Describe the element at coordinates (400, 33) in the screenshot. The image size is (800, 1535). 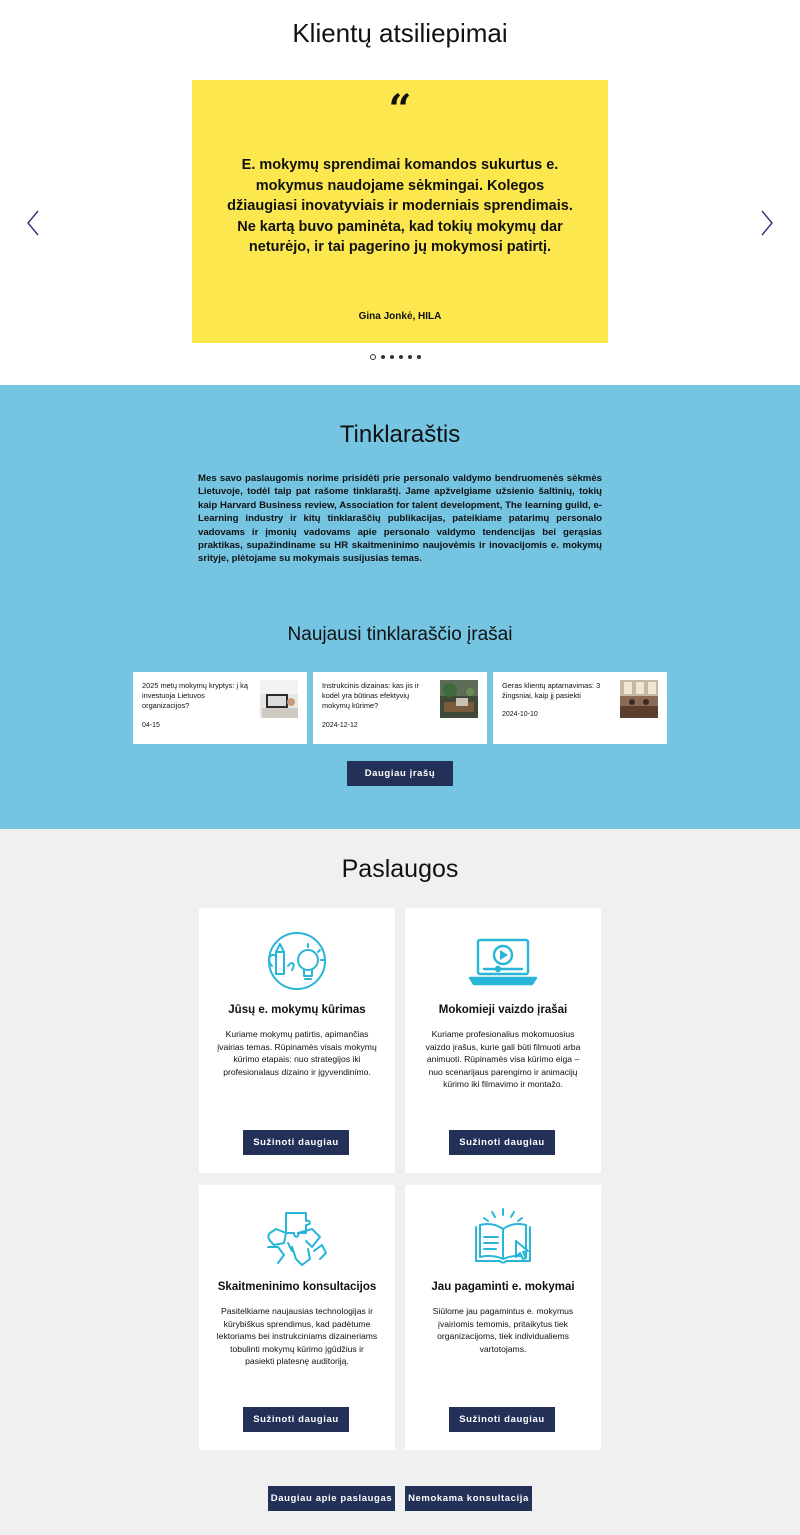
I see `testimonials-title: Klientų atsiliepimai` at that location.